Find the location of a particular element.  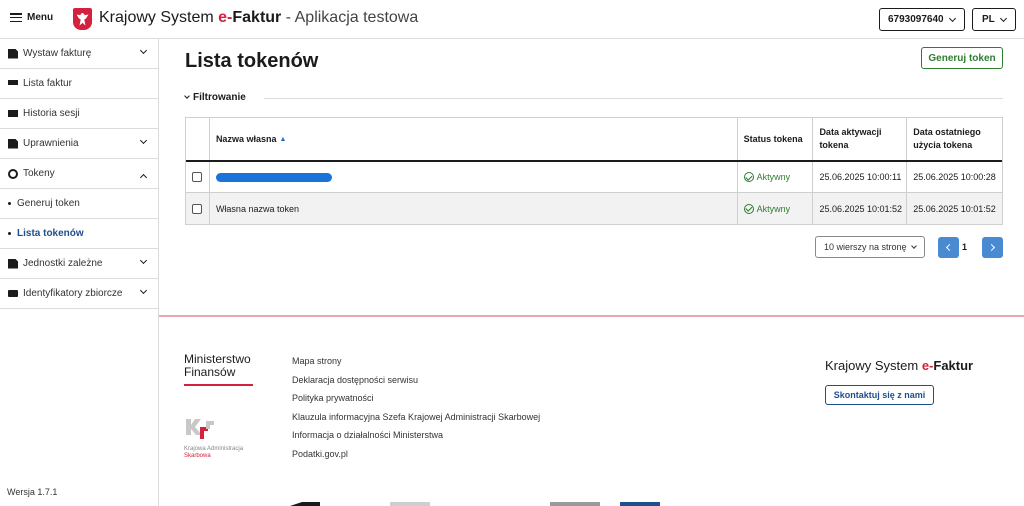

language-value: PL is located at coordinates (988, 19).